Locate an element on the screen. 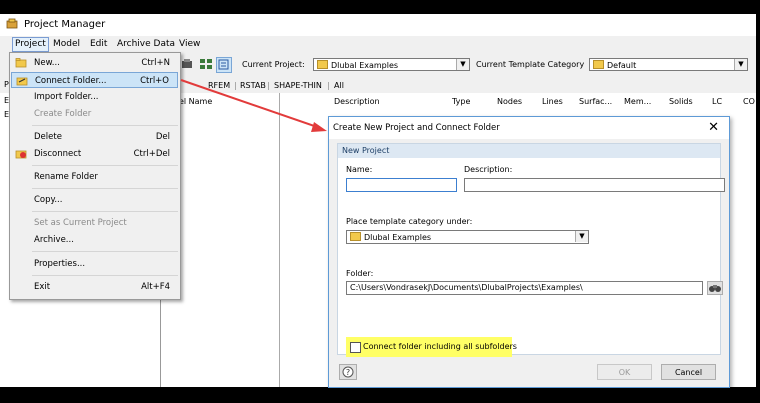 Image resolution: width=760 pixels, height=403 pixels. subfolders-checkbox-label: Connect folder including all subfolders is located at coordinates (440, 346).